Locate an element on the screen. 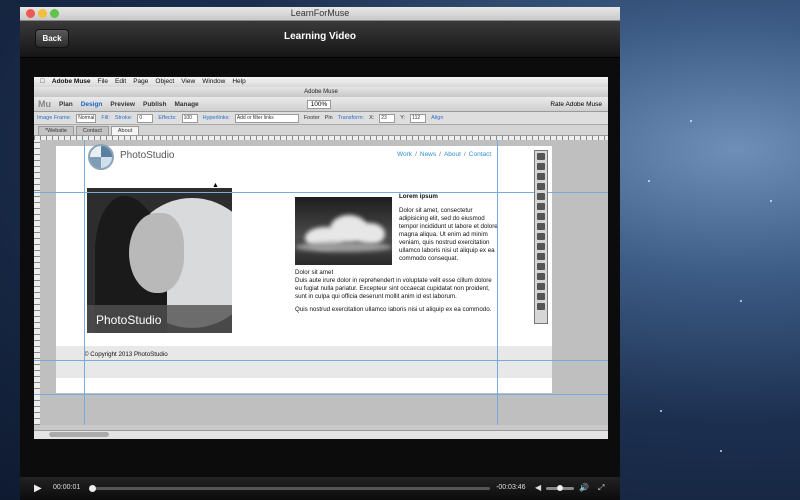 The height and width of the screenshot is (500, 800). muse-title-text: Adobe Muse is located at coordinates (321, 92).